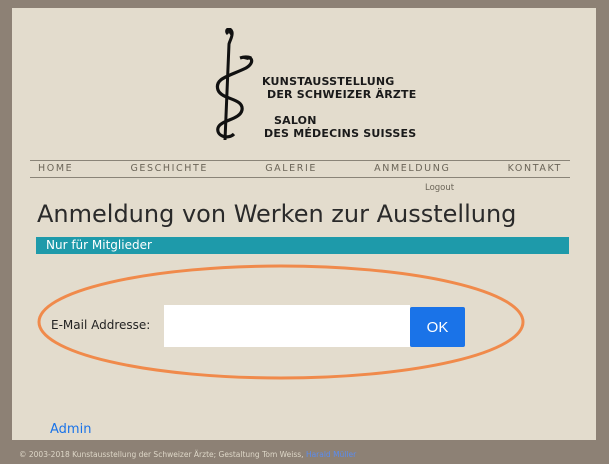 This screenshot has height=464, width=609. What do you see at coordinates (55, 168) in the screenshot?
I see `nav-item-home: HOME` at bounding box center [55, 168].